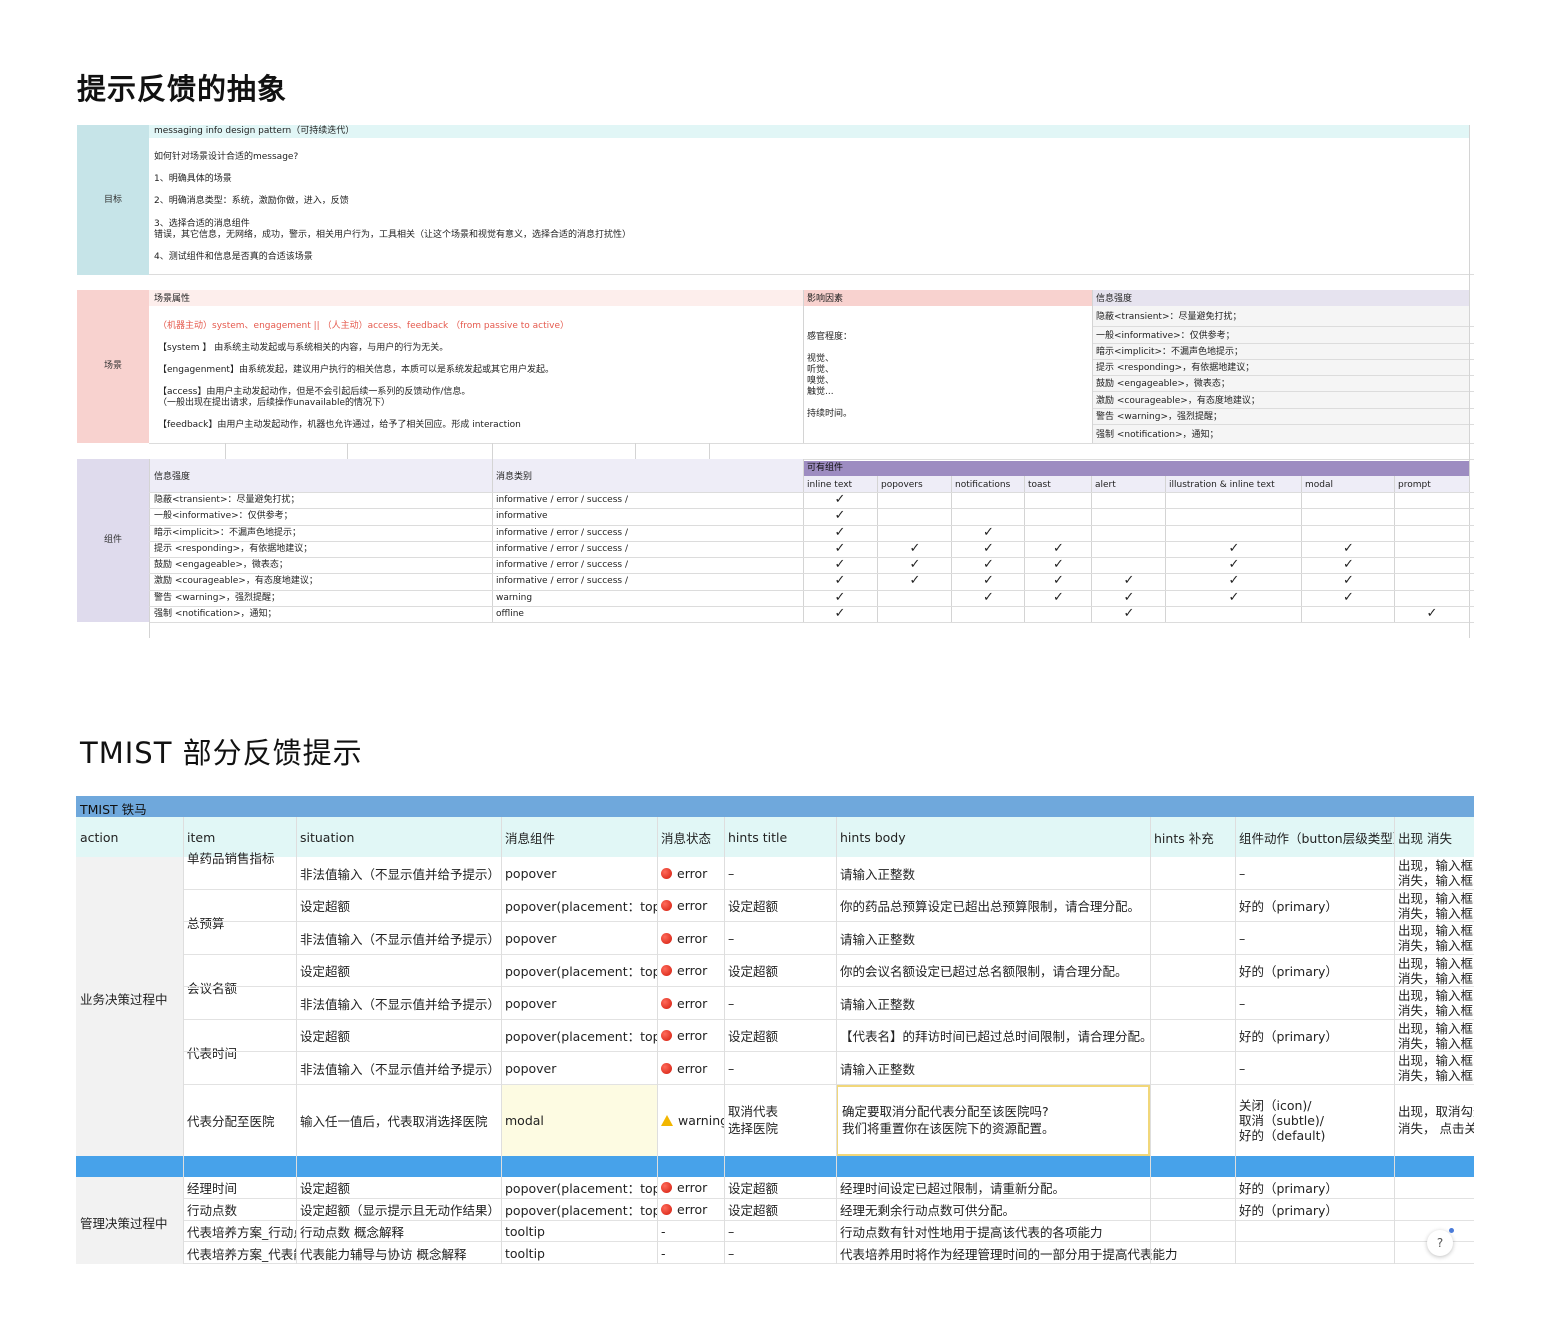 The image size is (1550, 1332). I want to click on hints-body-cell-selected: 确定要取消分配代表分配至该医院吗? 我们将重置你在该医院下的资源配置。, so click(993, 1120).